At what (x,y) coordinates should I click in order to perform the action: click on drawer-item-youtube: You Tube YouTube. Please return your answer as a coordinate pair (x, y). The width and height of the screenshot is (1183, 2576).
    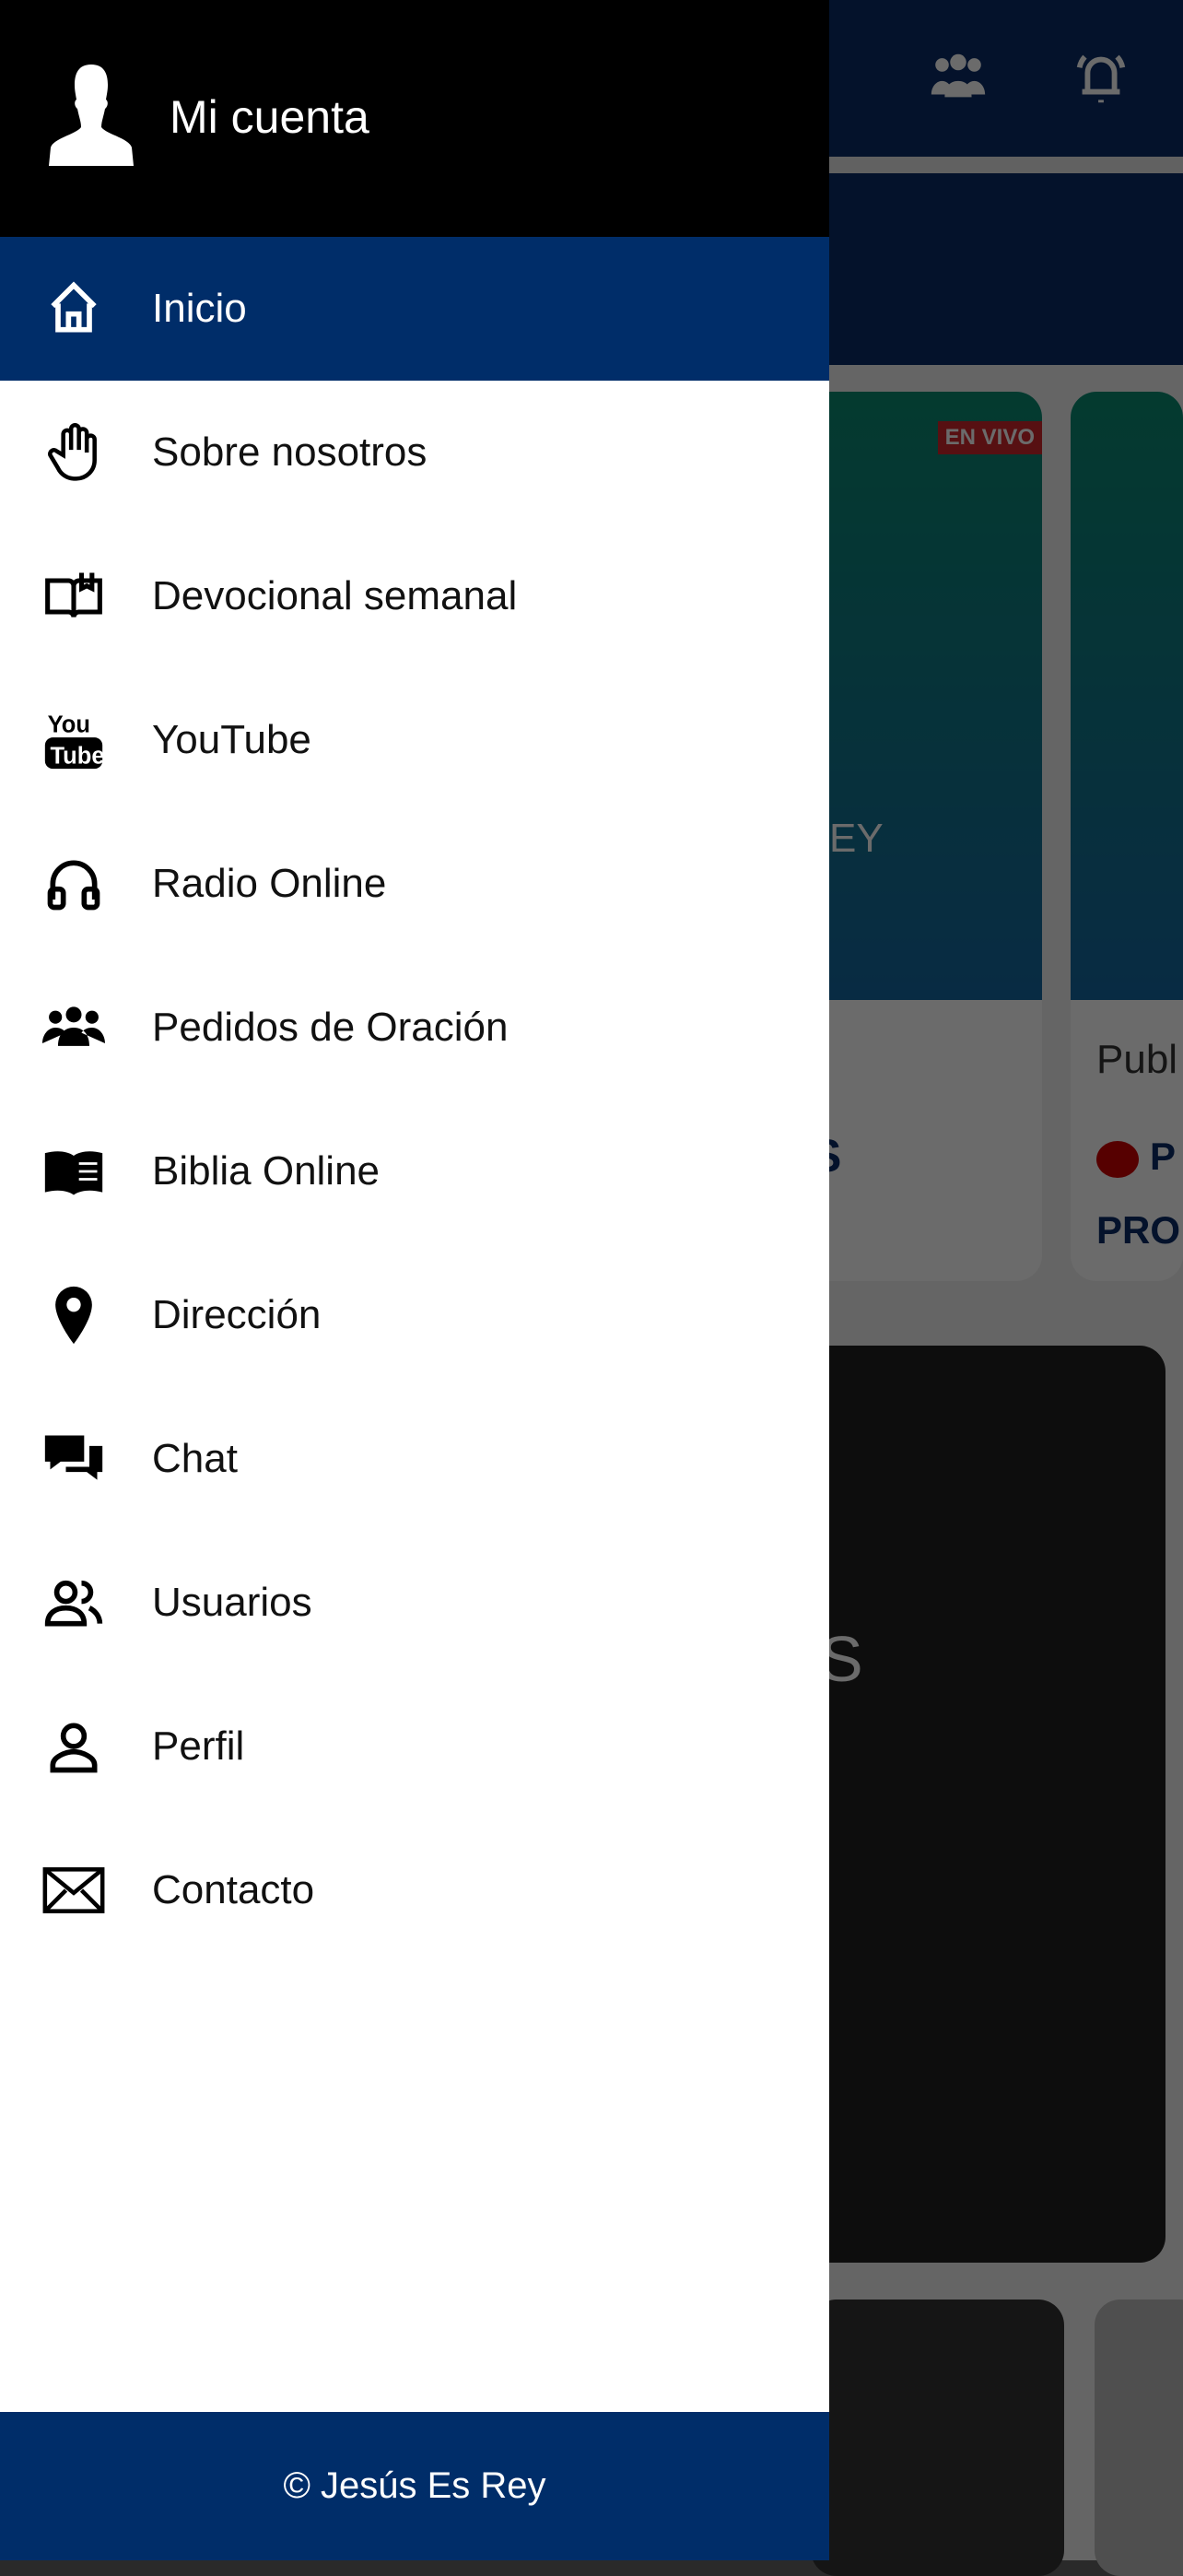
    Looking at the image, I should click on (415, 740).